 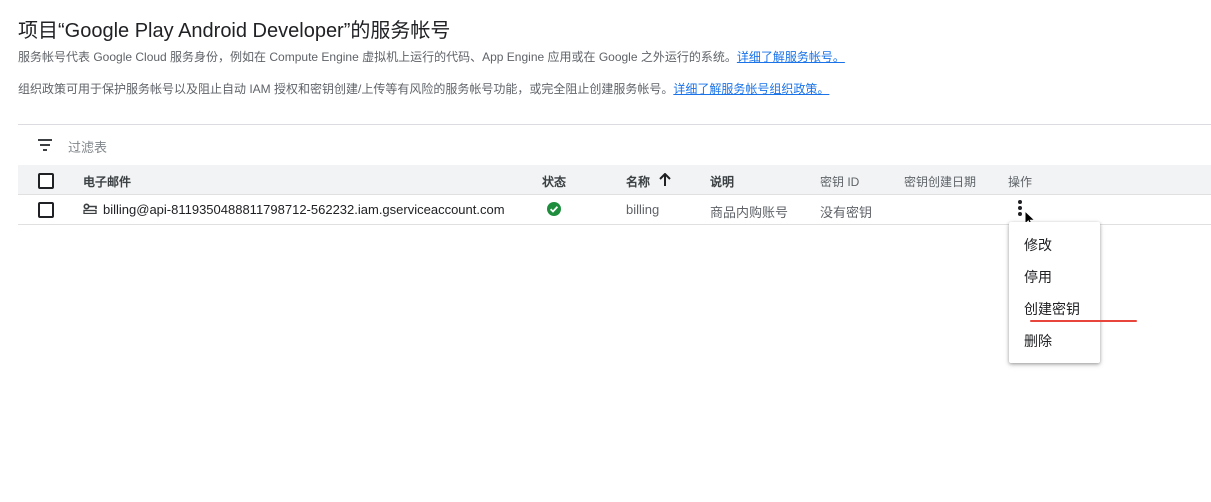 What do you see at coordinates (749, 212) in the screenshot?
I see `row-description: 商品内购账号` at bounding box center [749, 212].